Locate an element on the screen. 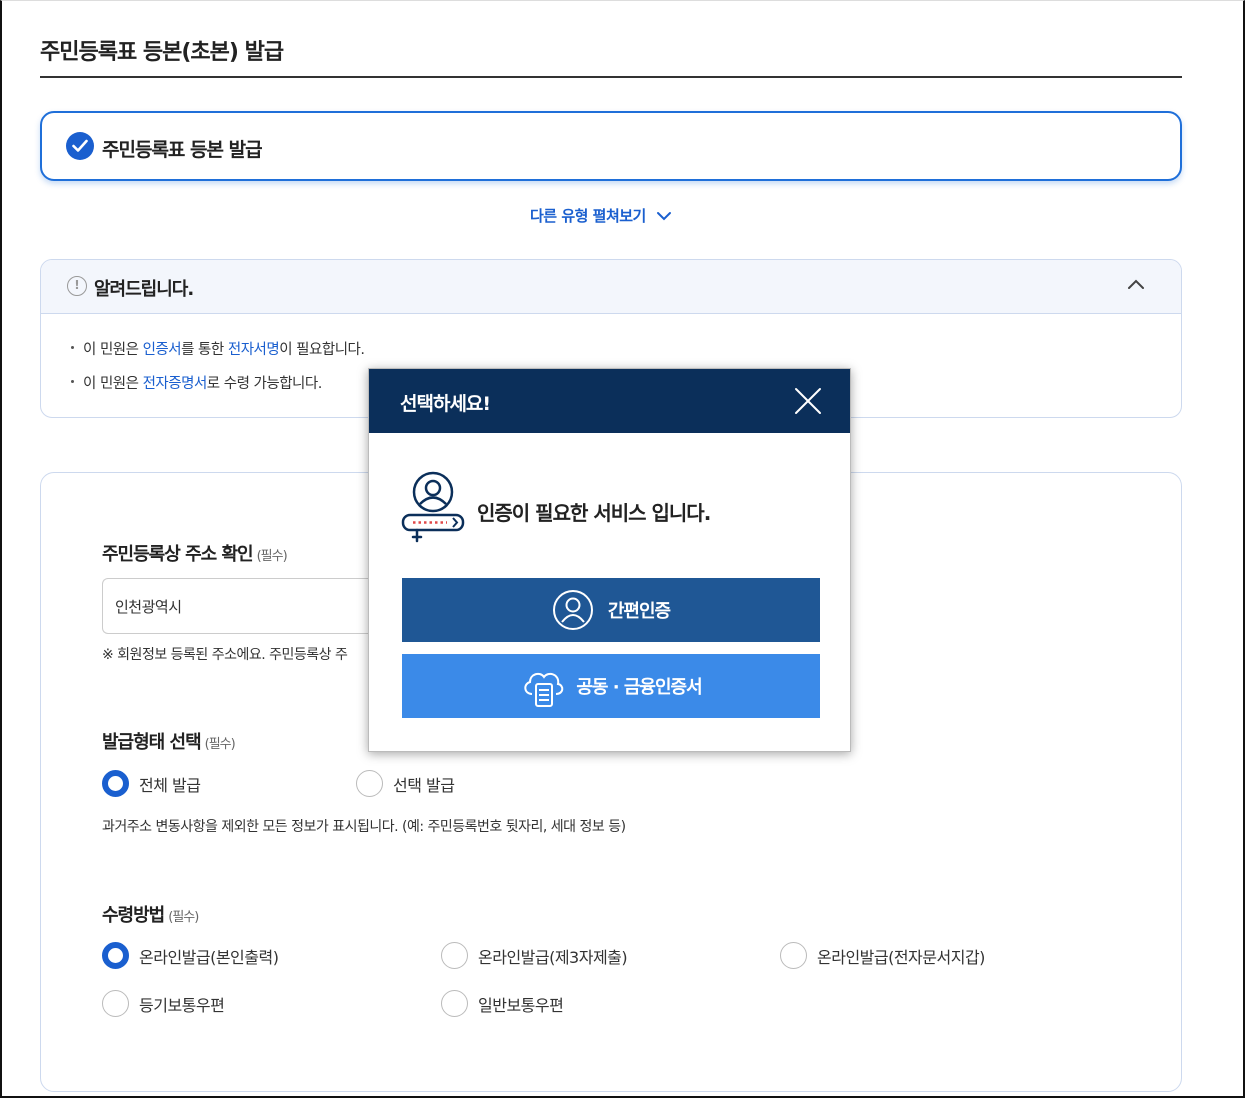  receive-section-title: 수령방법 (필수) is located at coordinates (150, 915).